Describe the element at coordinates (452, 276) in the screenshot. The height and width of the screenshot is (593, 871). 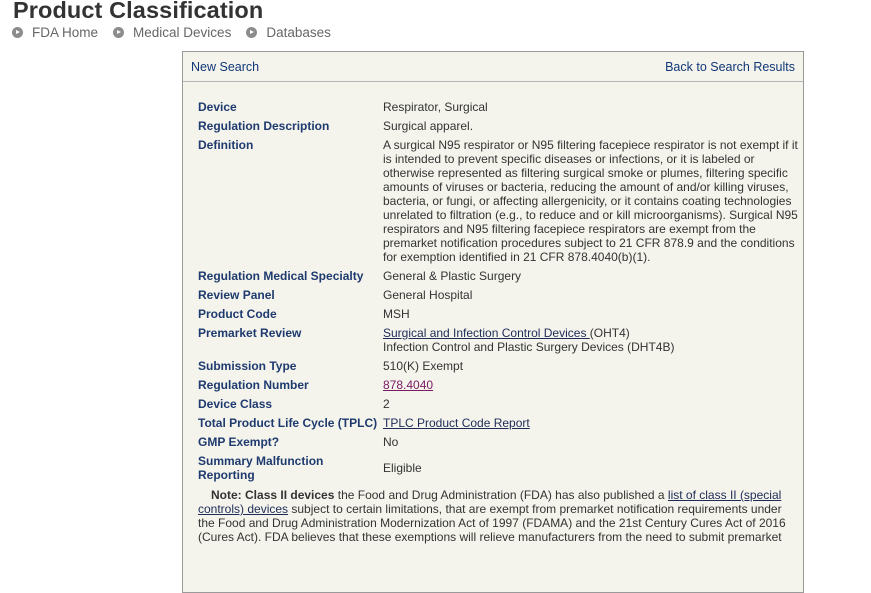
I see `field-value: General & Plastic Surgery` at that location.